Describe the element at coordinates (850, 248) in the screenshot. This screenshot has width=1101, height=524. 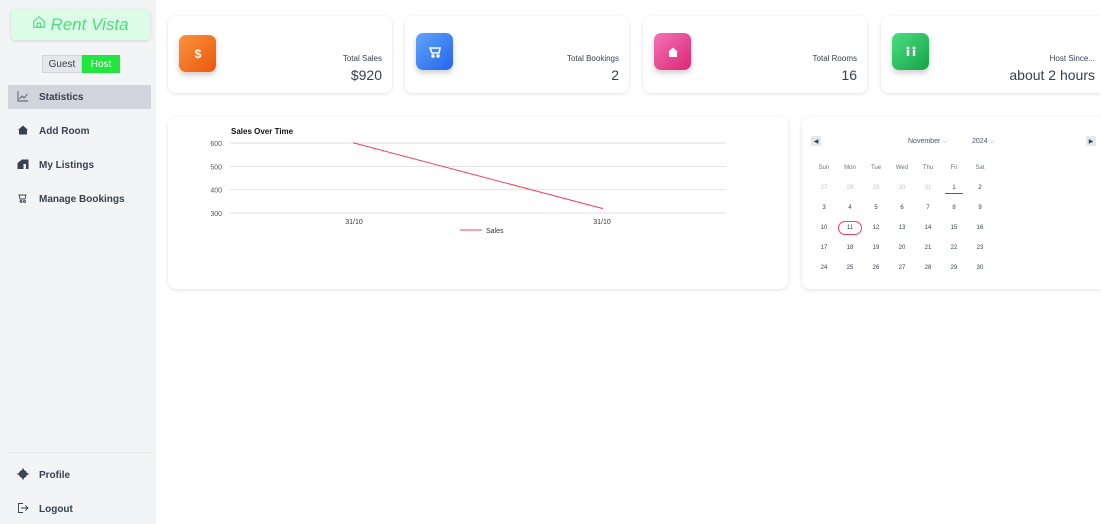
I see `calendar-day: 18` at that location.